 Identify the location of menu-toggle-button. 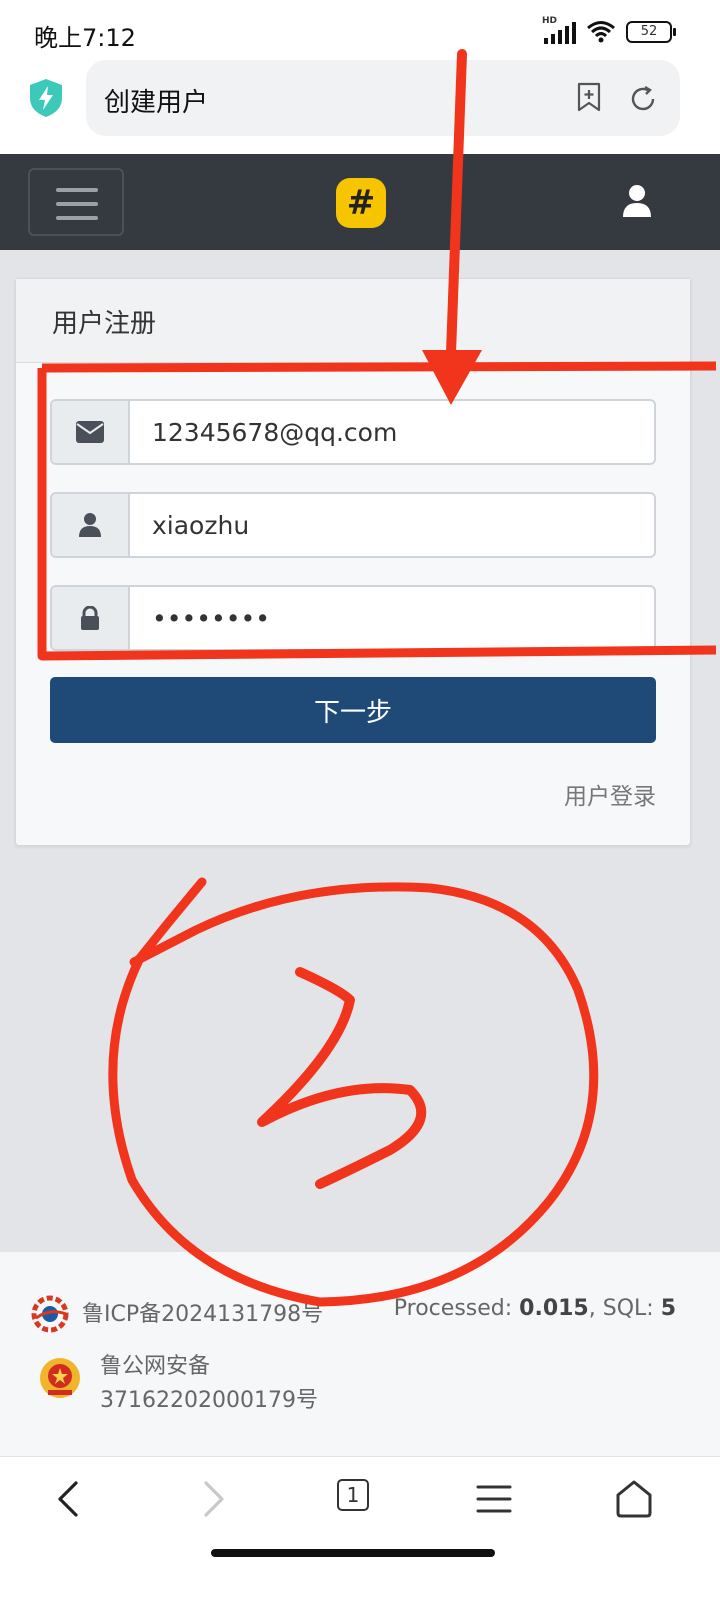
(76, 202).